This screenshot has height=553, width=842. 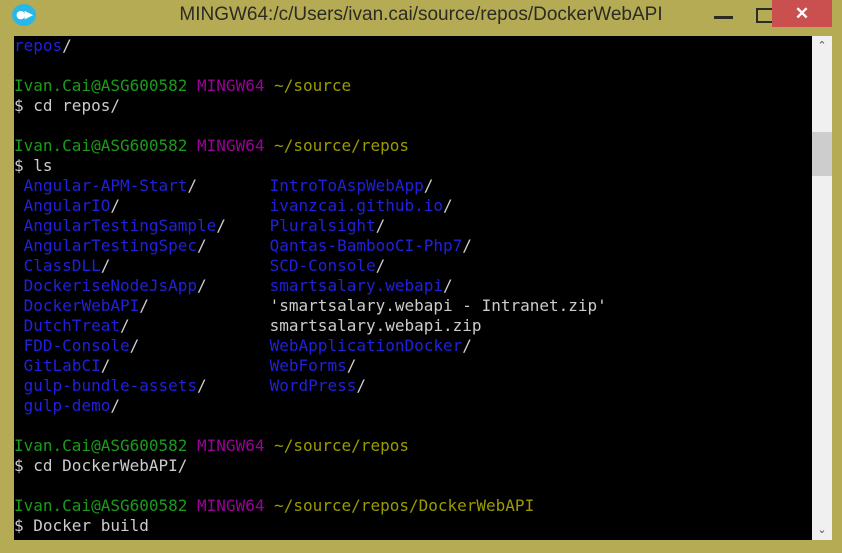 What do you see at coordinates (147, 246) in the screenshot?
I see `listing-entry: AngularTestingSpec/` at bounding box center [147, 246].